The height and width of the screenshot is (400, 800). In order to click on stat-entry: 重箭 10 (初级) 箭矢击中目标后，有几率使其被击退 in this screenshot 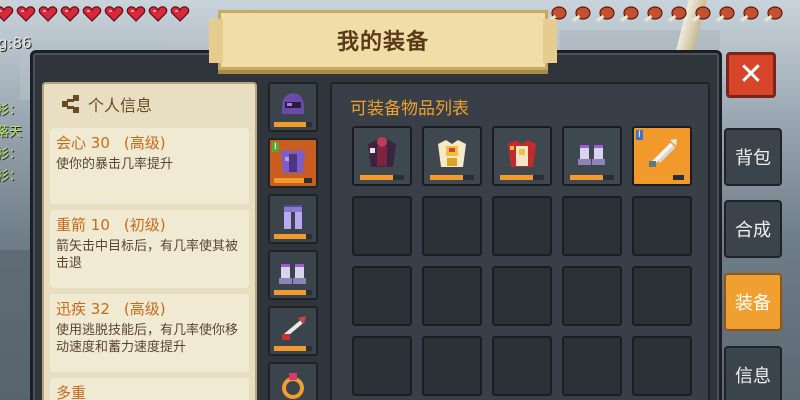, I will do `click(149, 249)`.